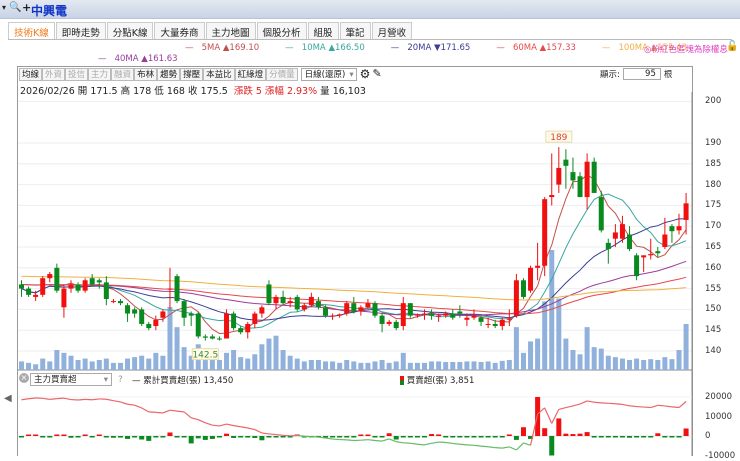  What do you see at coordinates (713, 101) in the screenshot?
I see `price-tick: 200` at bounding box center [713, 101].